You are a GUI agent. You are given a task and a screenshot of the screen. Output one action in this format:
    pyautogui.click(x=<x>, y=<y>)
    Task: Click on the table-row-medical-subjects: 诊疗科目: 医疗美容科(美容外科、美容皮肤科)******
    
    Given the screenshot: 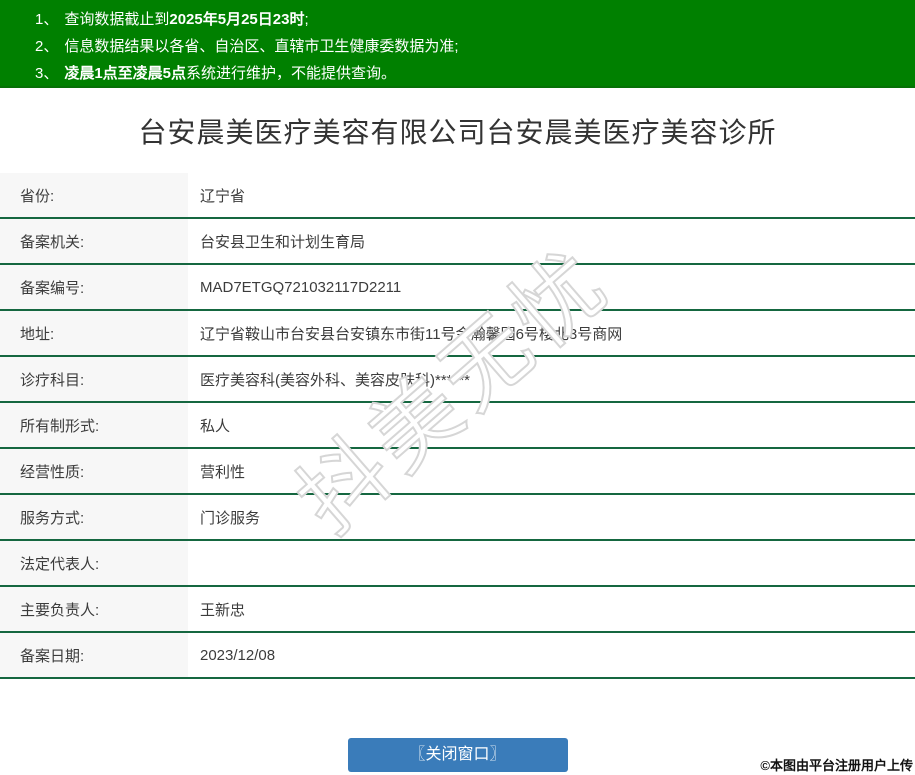 What is the action you would take?
    pyautogui.click(x=457, y=380)
    